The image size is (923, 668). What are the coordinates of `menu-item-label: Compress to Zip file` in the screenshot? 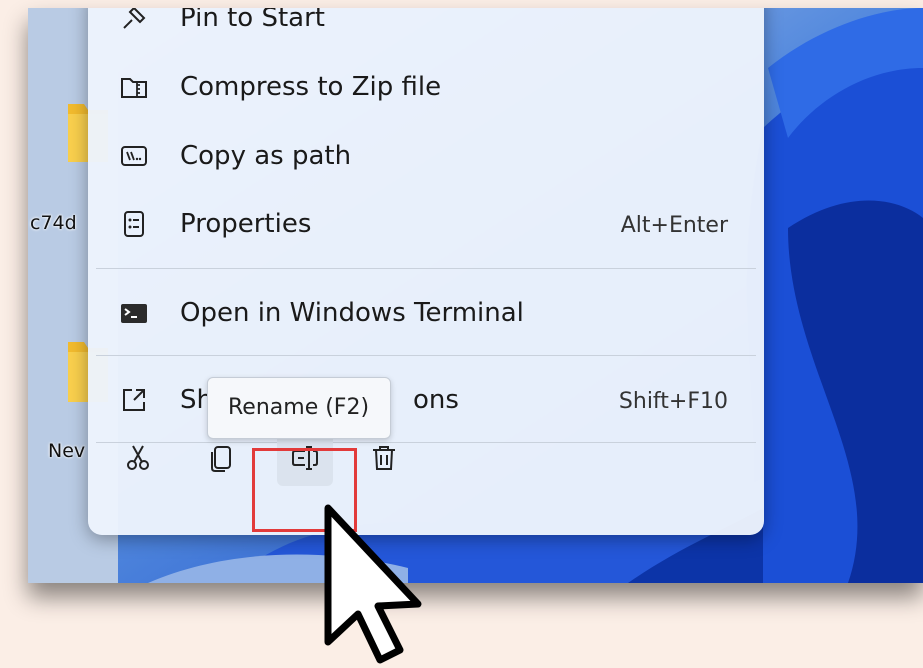 It's located at (311, 87).